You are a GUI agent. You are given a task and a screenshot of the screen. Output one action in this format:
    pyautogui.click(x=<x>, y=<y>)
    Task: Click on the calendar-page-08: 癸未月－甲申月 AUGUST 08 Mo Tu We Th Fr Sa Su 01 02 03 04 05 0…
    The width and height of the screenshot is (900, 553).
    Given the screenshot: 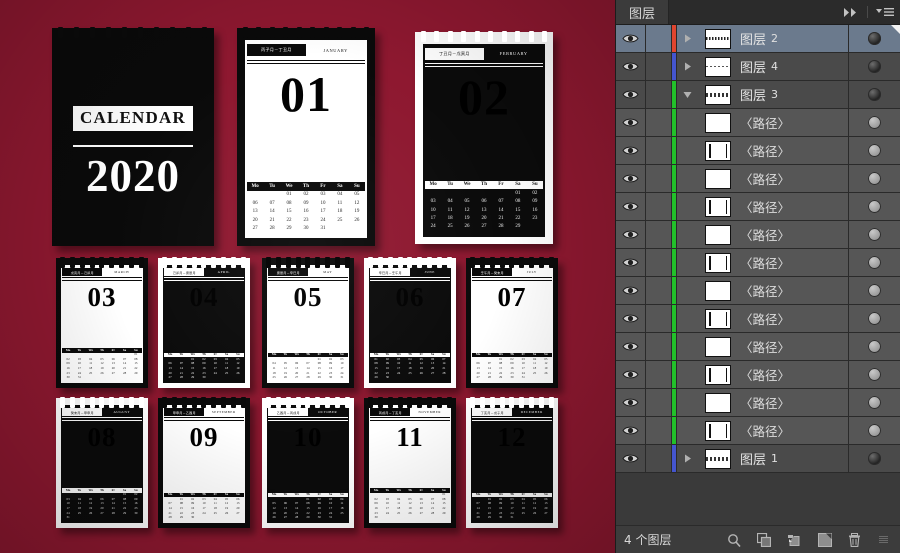 What is the action you would take?
    pyautogui.click(x=102, y=462)
    